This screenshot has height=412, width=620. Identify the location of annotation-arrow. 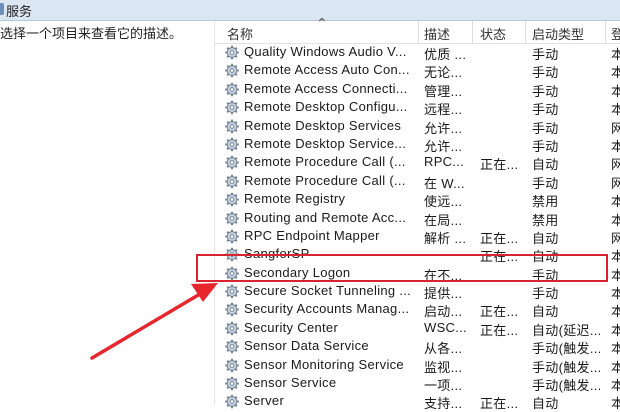
(154, 321).